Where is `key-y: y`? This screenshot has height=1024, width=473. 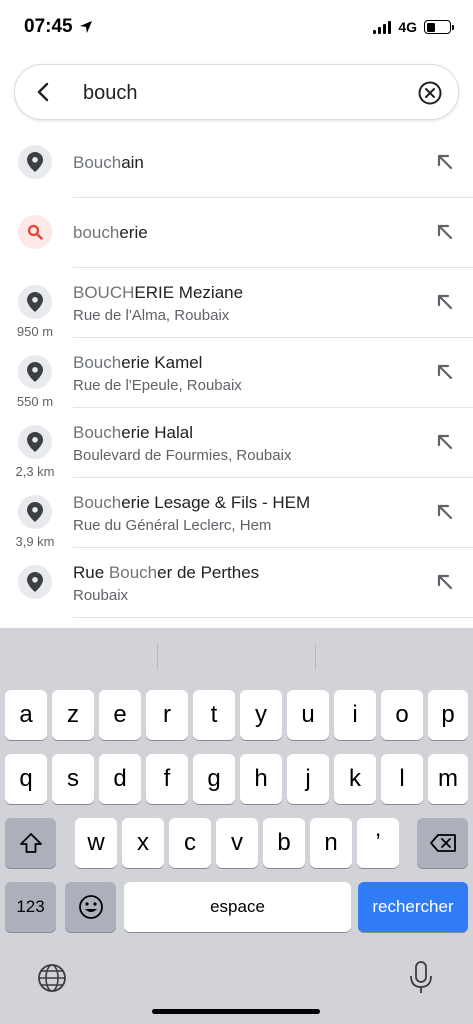 key-y: y is located at coordinates (261, 715).